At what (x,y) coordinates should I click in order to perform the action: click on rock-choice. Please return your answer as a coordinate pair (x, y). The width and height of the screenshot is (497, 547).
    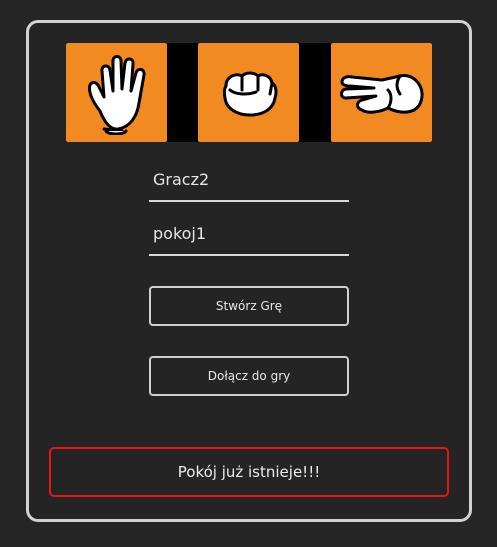
    Looking at the image, I should click on (248, 92).